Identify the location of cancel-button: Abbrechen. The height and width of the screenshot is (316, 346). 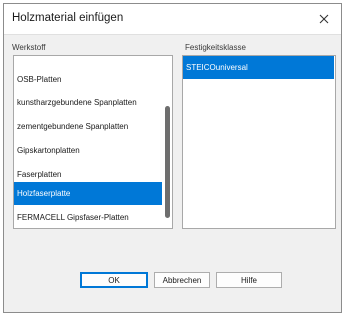
(182, 280).